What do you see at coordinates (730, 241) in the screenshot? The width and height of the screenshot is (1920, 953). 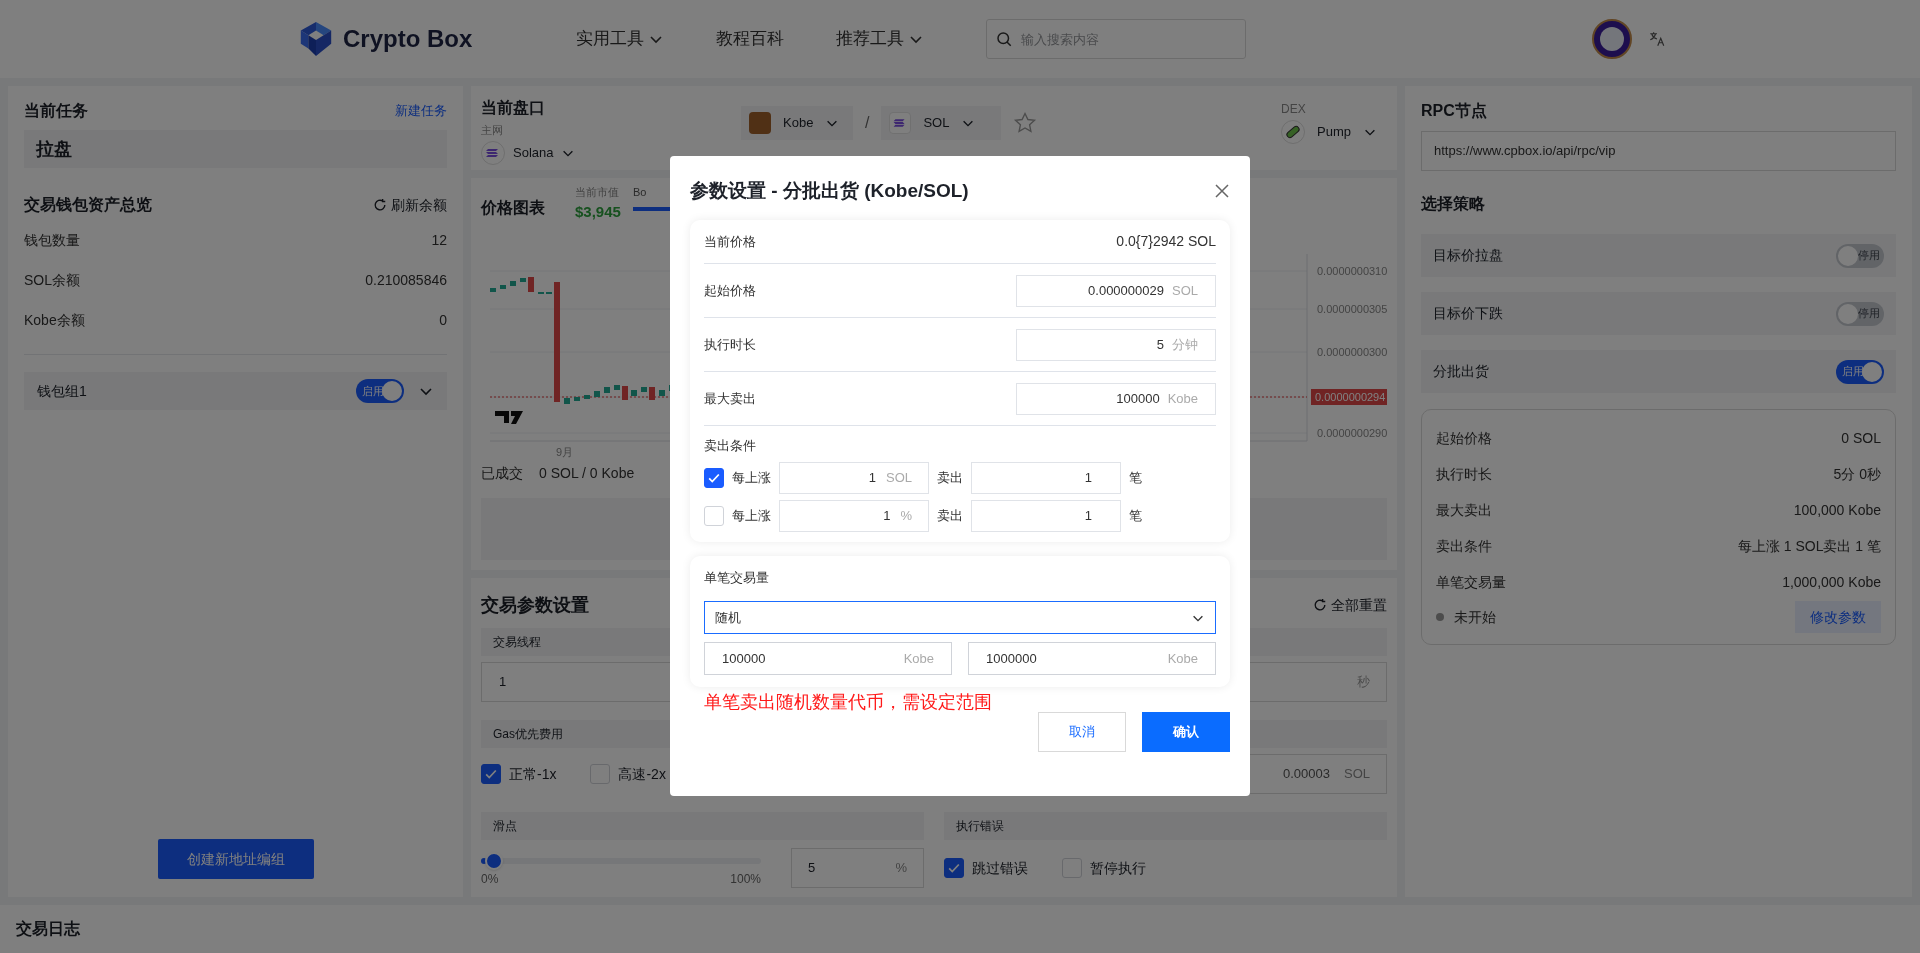 I see `field-label: 当前价格` at bounding box center [730, 241].